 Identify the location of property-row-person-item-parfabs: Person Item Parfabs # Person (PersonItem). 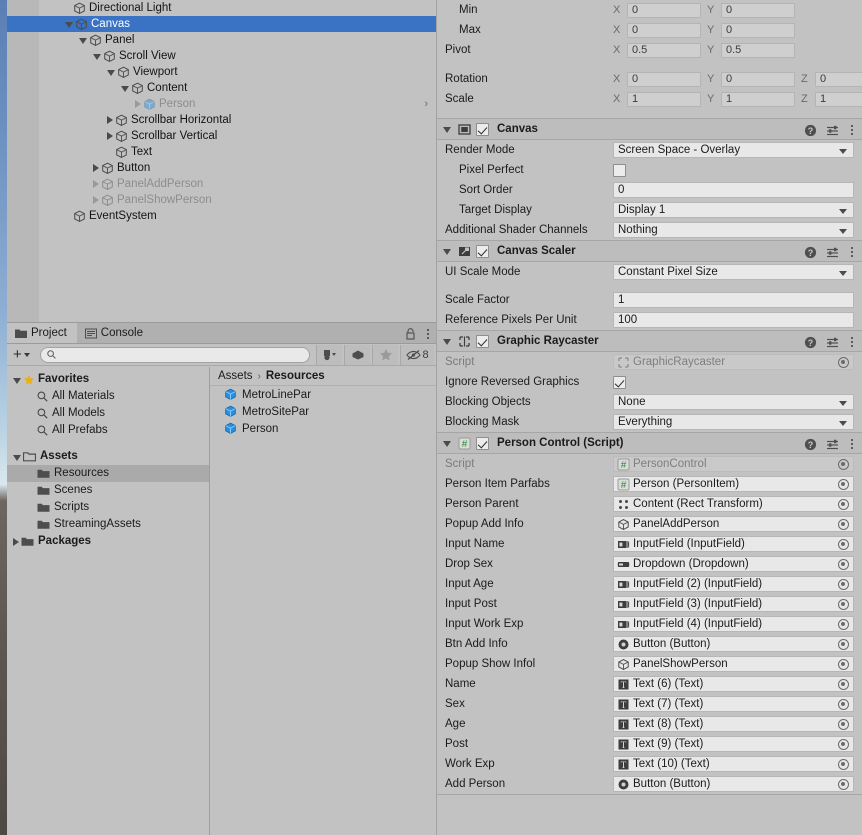
(649, 484).